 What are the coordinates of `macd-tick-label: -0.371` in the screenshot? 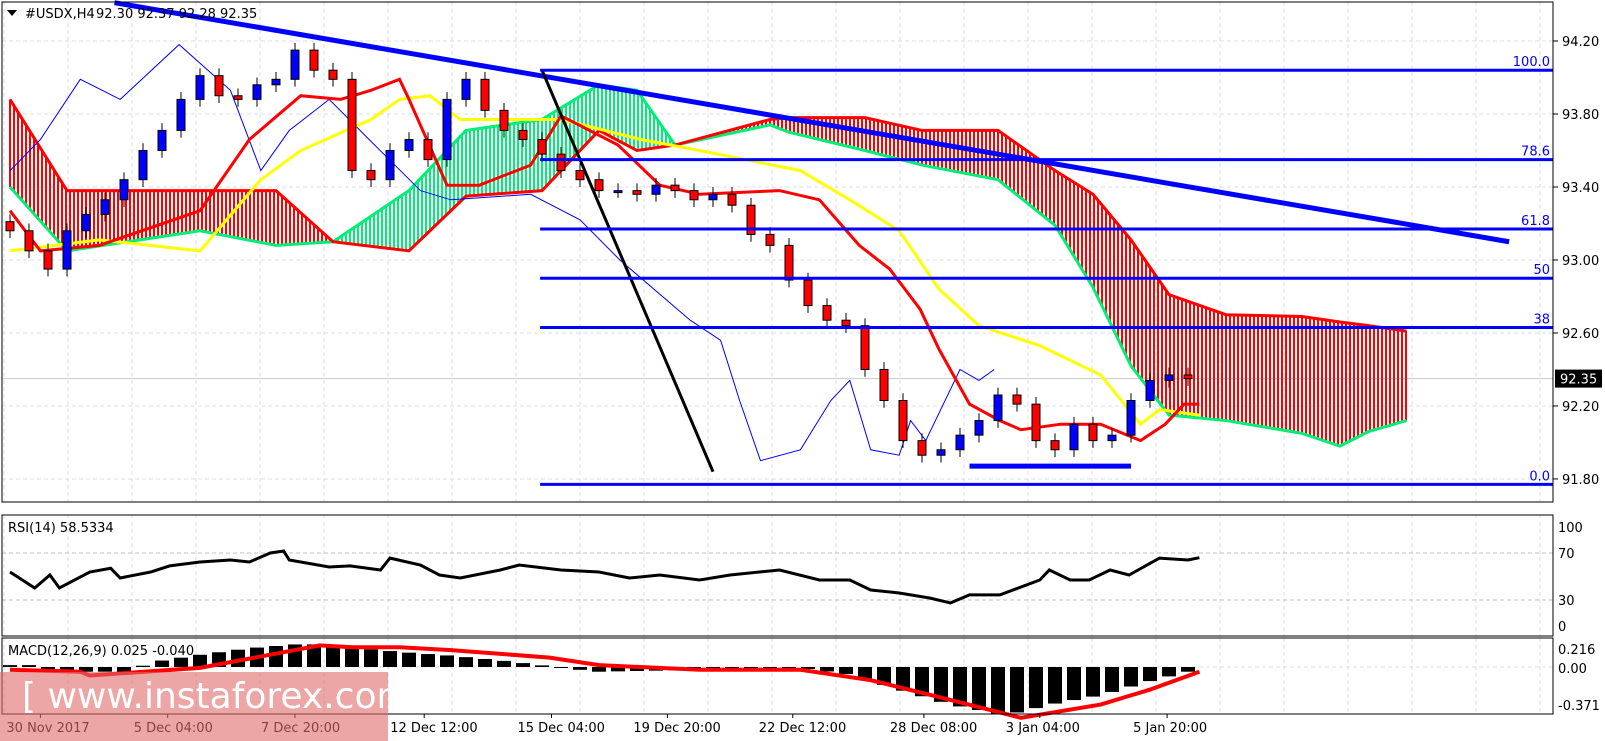 It's located at (1579, 706).